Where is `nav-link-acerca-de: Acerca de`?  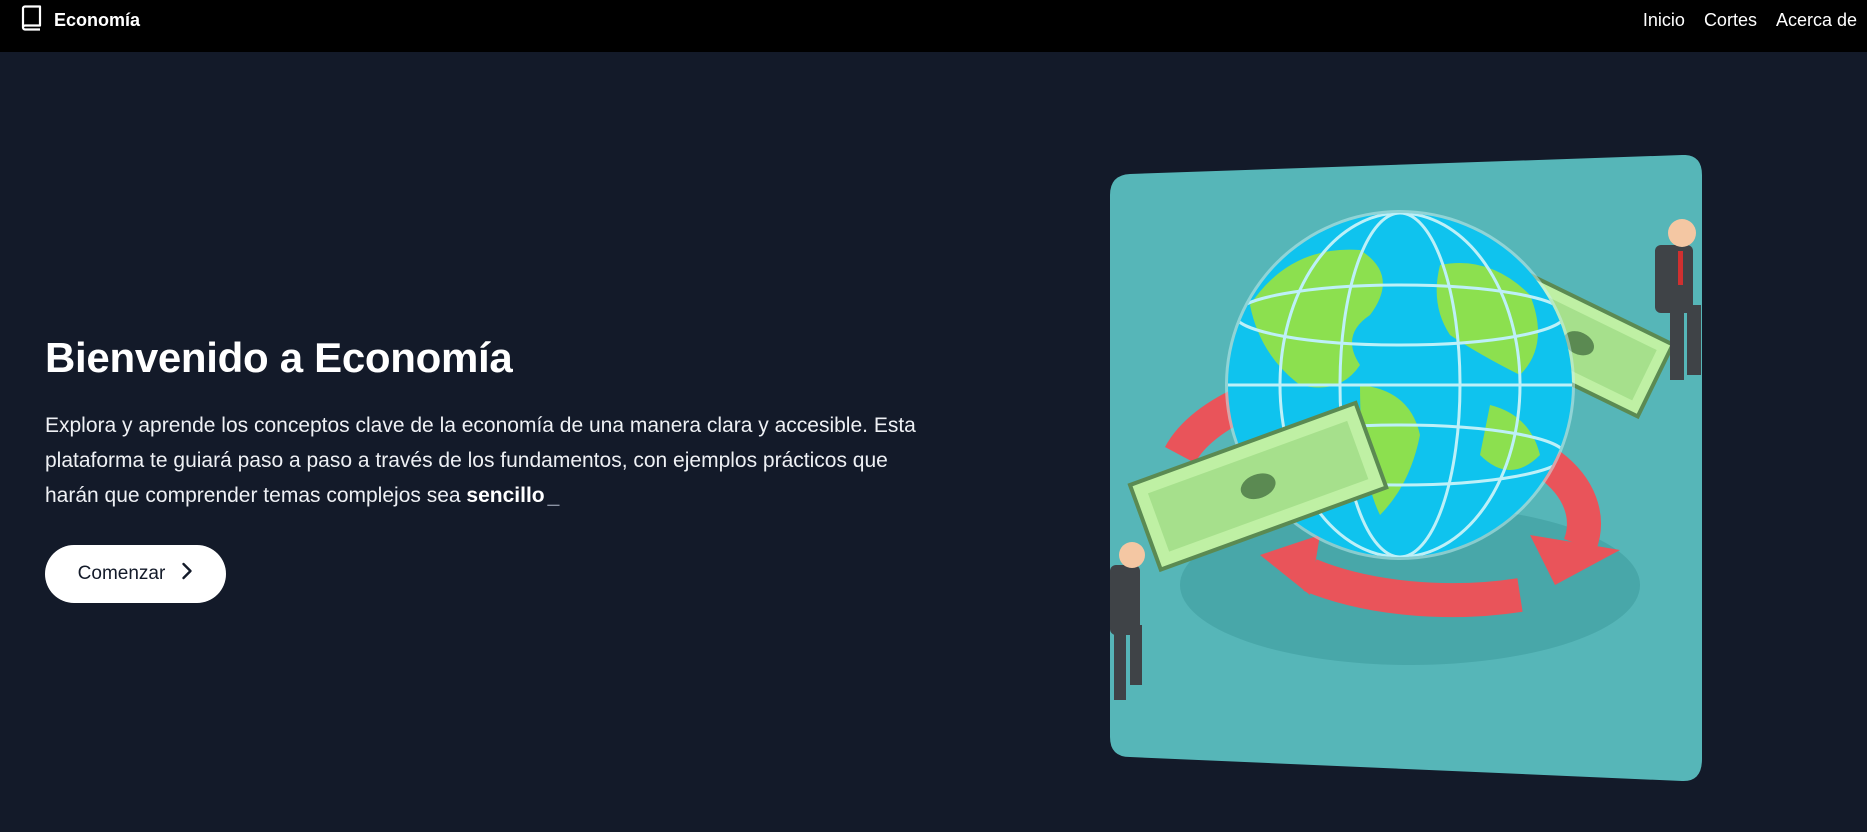
nav-link-acerca-de: Acerca de is located at coordinates (1816, 20).